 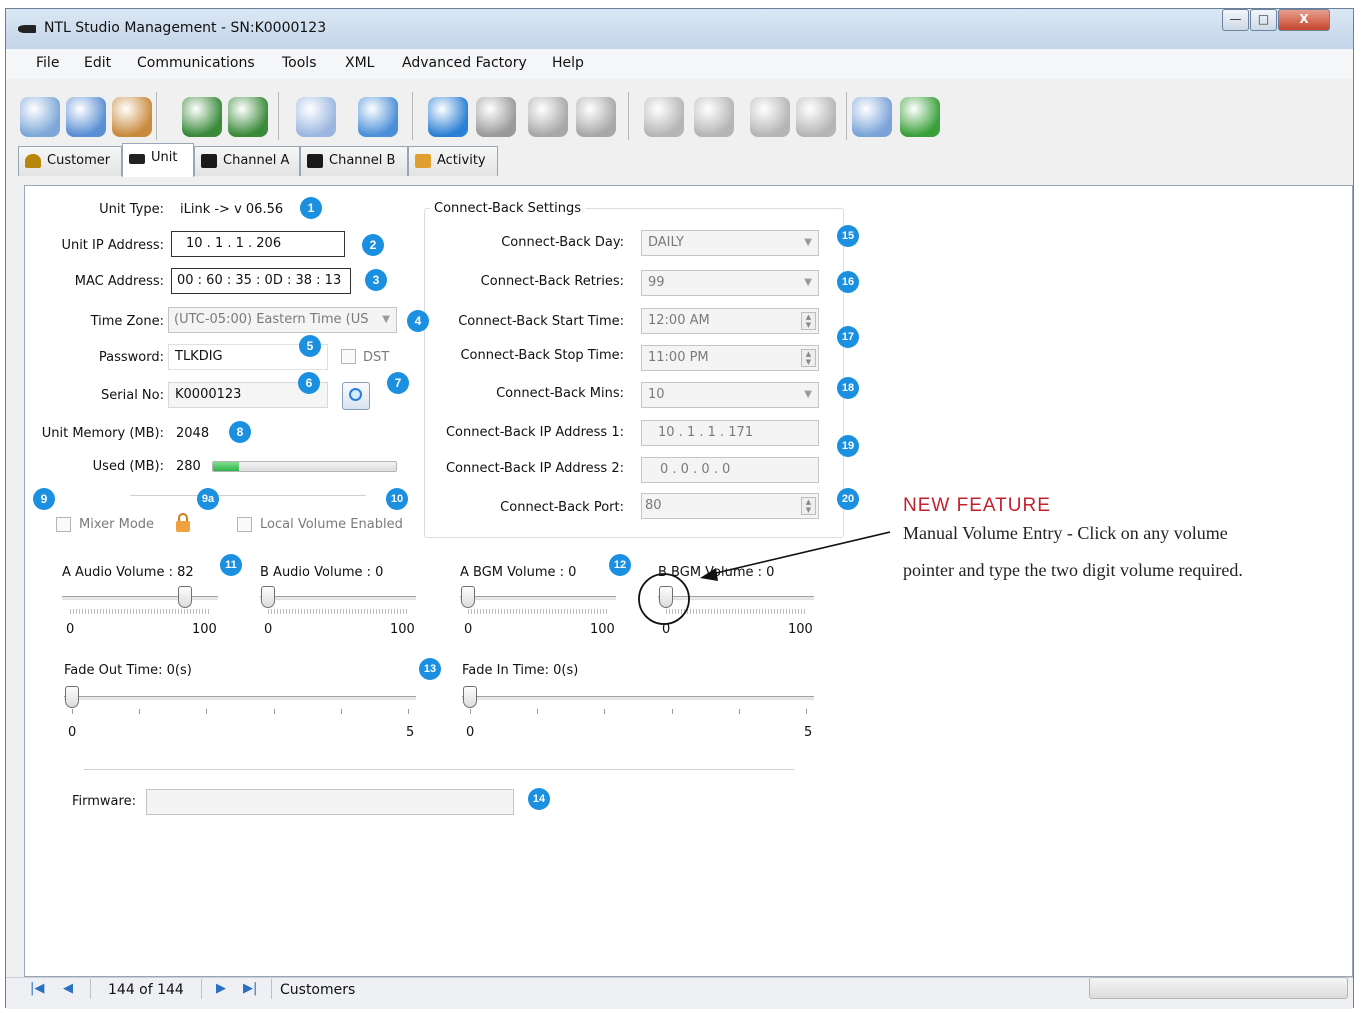 What do you see at coordinates (37, 988) in the screenshot?
I see `first-record-icon: |◀` at bounding box center [37, 988].